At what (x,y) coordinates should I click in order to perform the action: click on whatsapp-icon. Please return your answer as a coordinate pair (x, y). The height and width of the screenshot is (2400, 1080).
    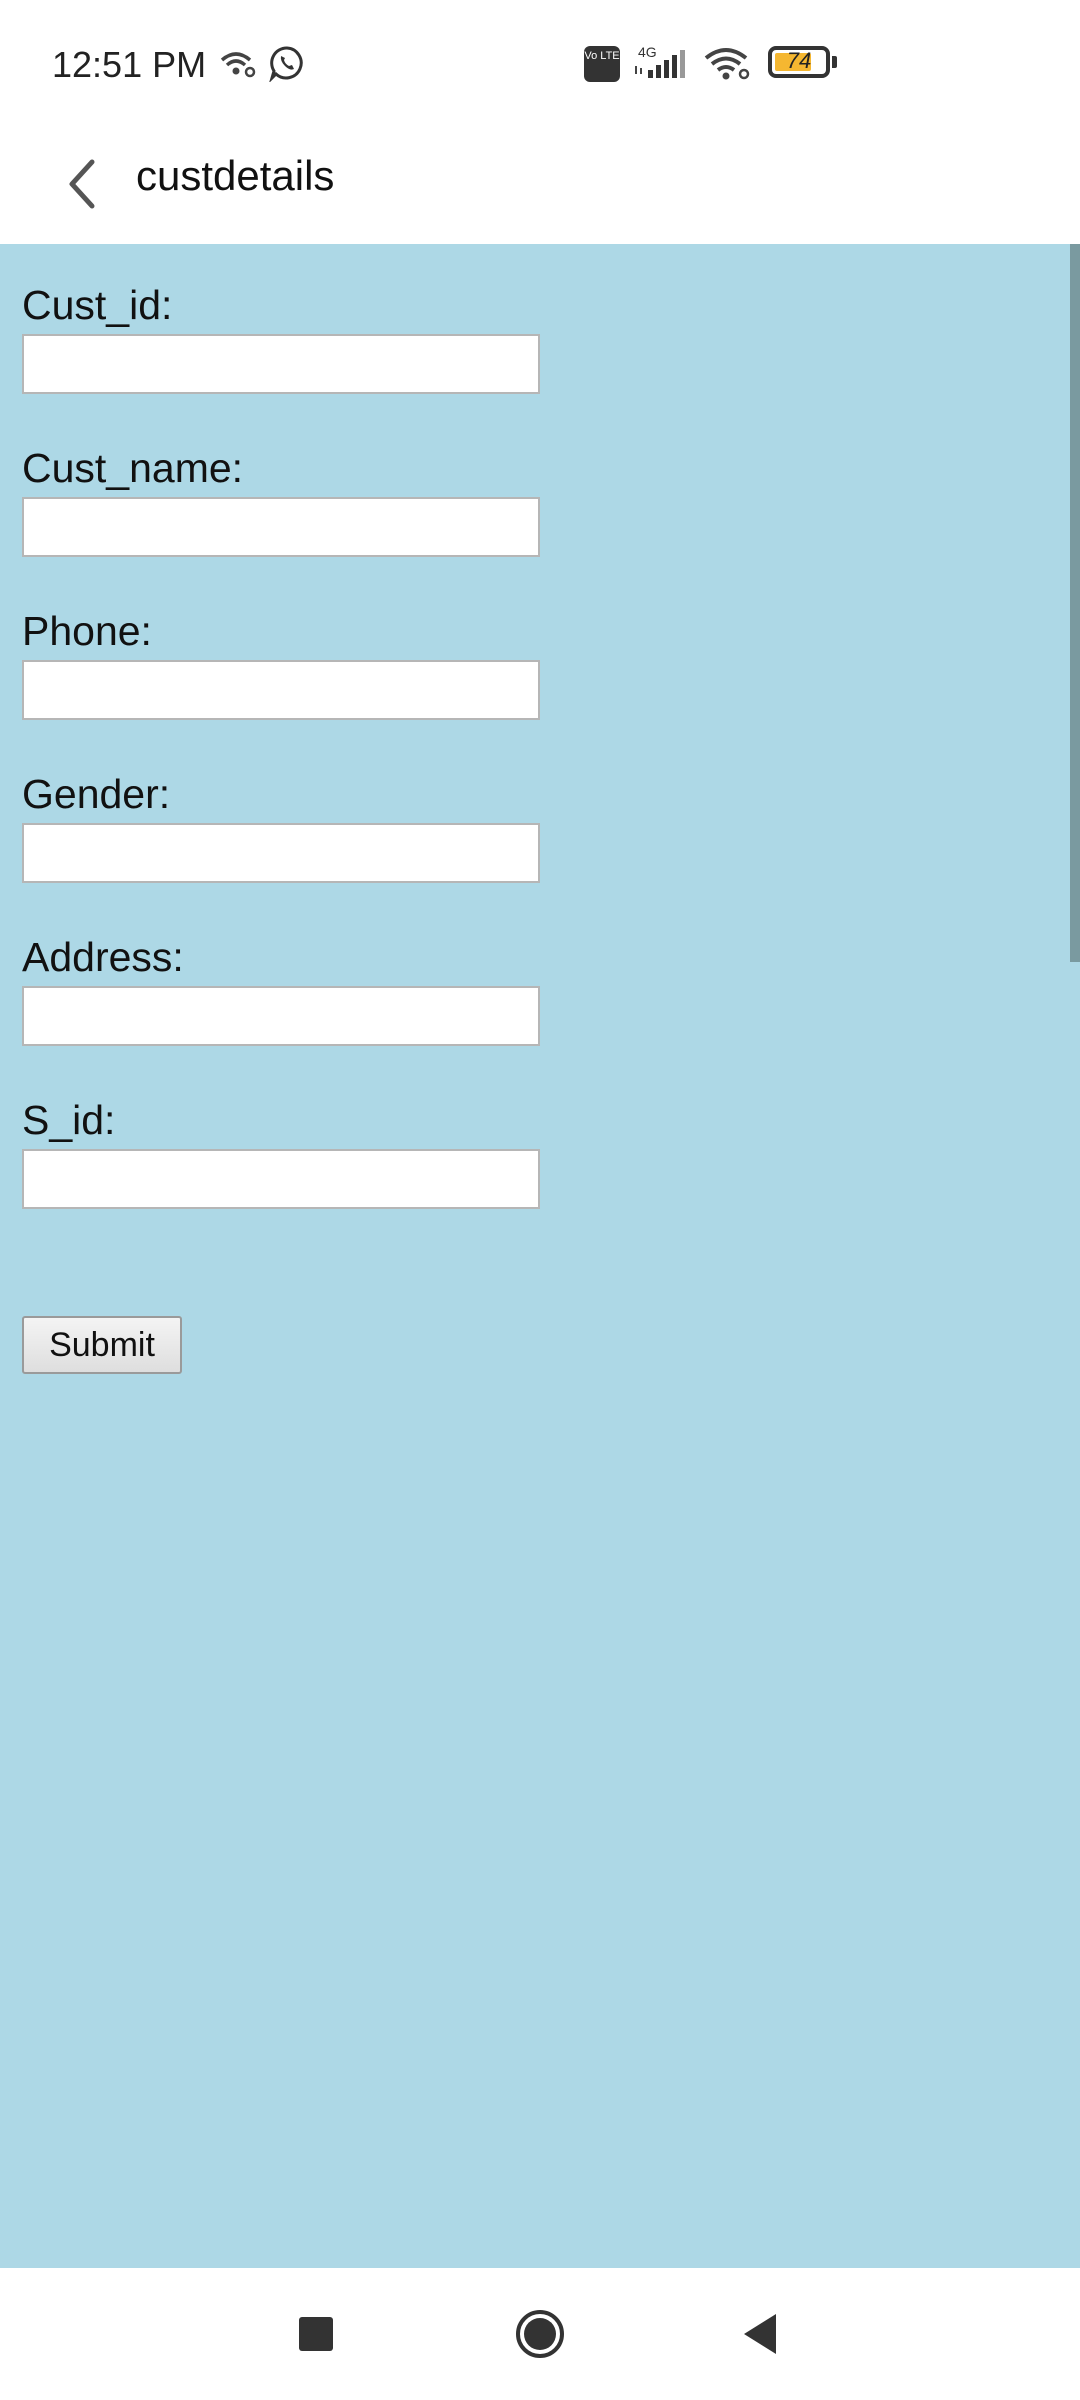
    Looking at the image, I should click on (286, 64).